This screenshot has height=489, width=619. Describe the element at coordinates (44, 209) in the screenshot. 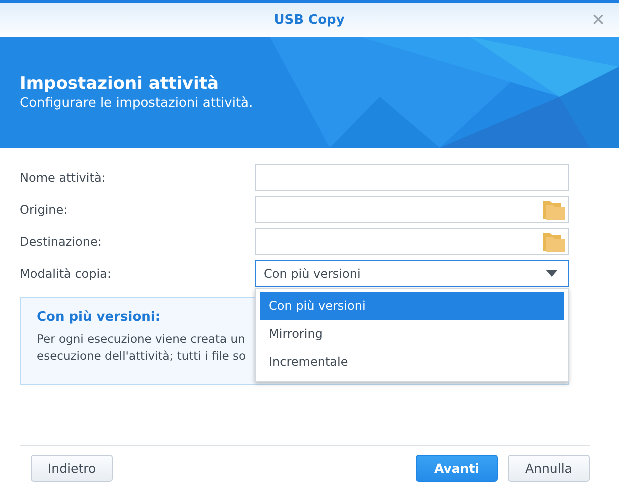

I see `field-label: Origine:` at that location.